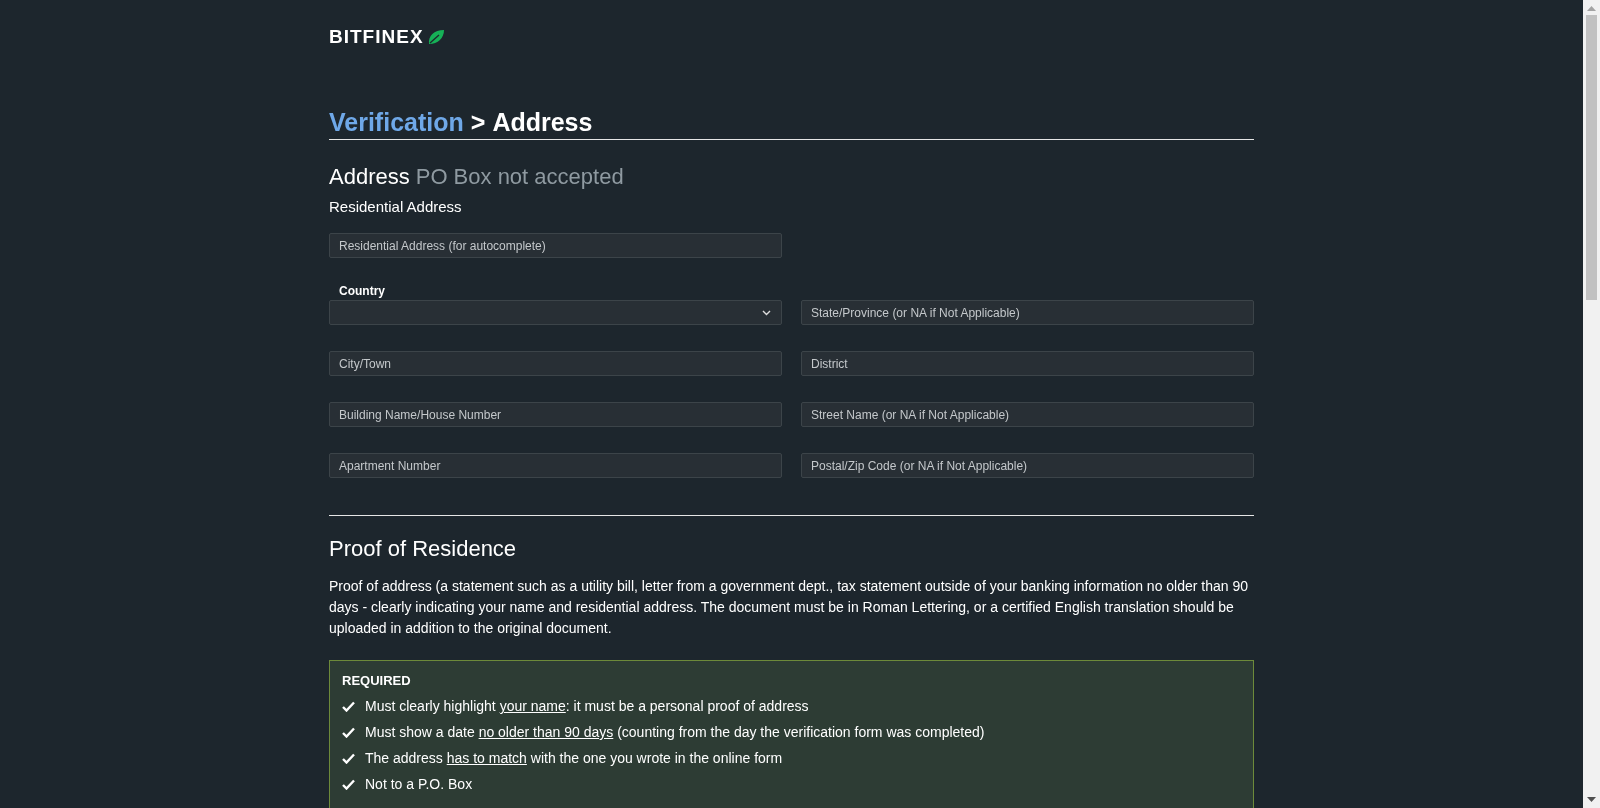 This screenshot has height=808, width=1600. Describe the element at coordinates (396, 122) in the screenshot. I see `breadcrumb-link: Verification` at that location.